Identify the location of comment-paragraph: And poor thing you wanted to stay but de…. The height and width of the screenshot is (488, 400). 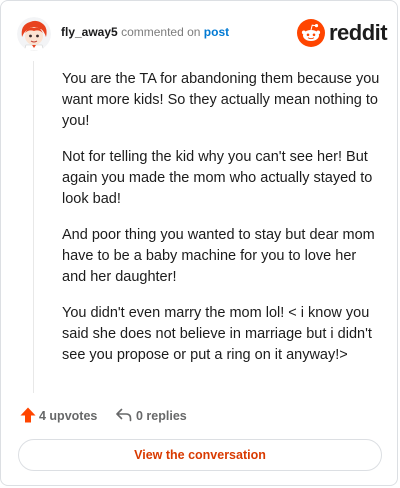
(218, 256).